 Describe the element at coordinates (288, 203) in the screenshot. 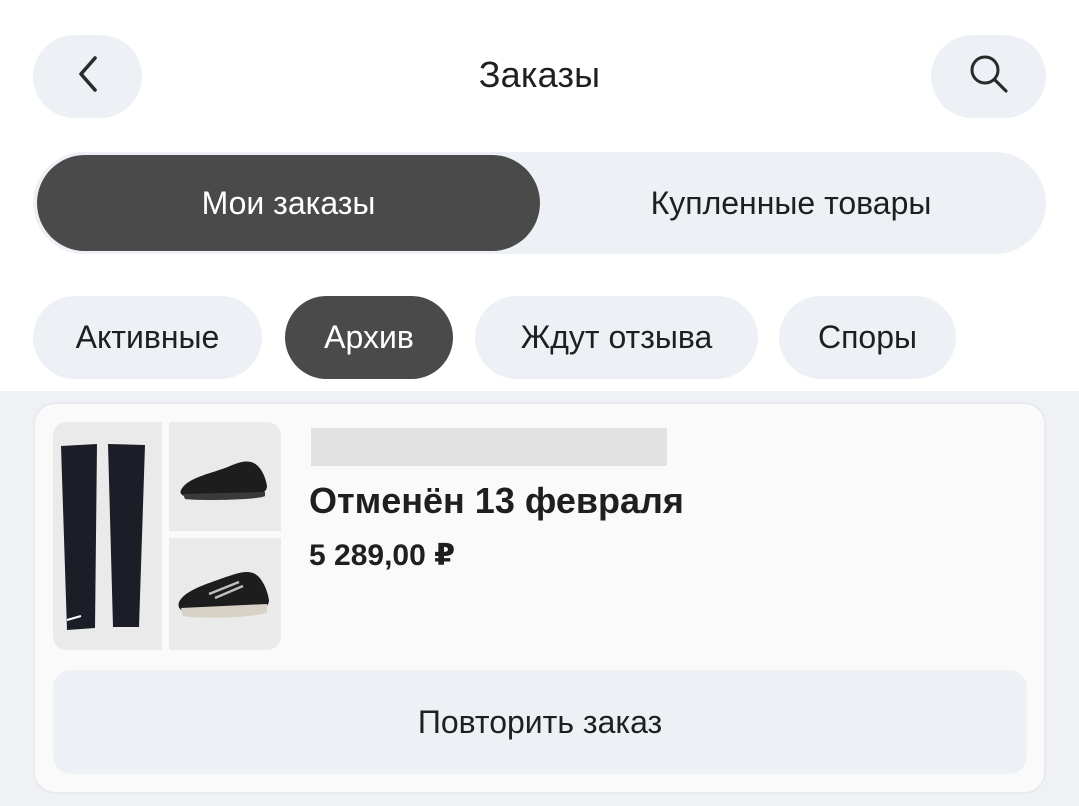

I see `tab-my-orders: Мои заказы` at that location.